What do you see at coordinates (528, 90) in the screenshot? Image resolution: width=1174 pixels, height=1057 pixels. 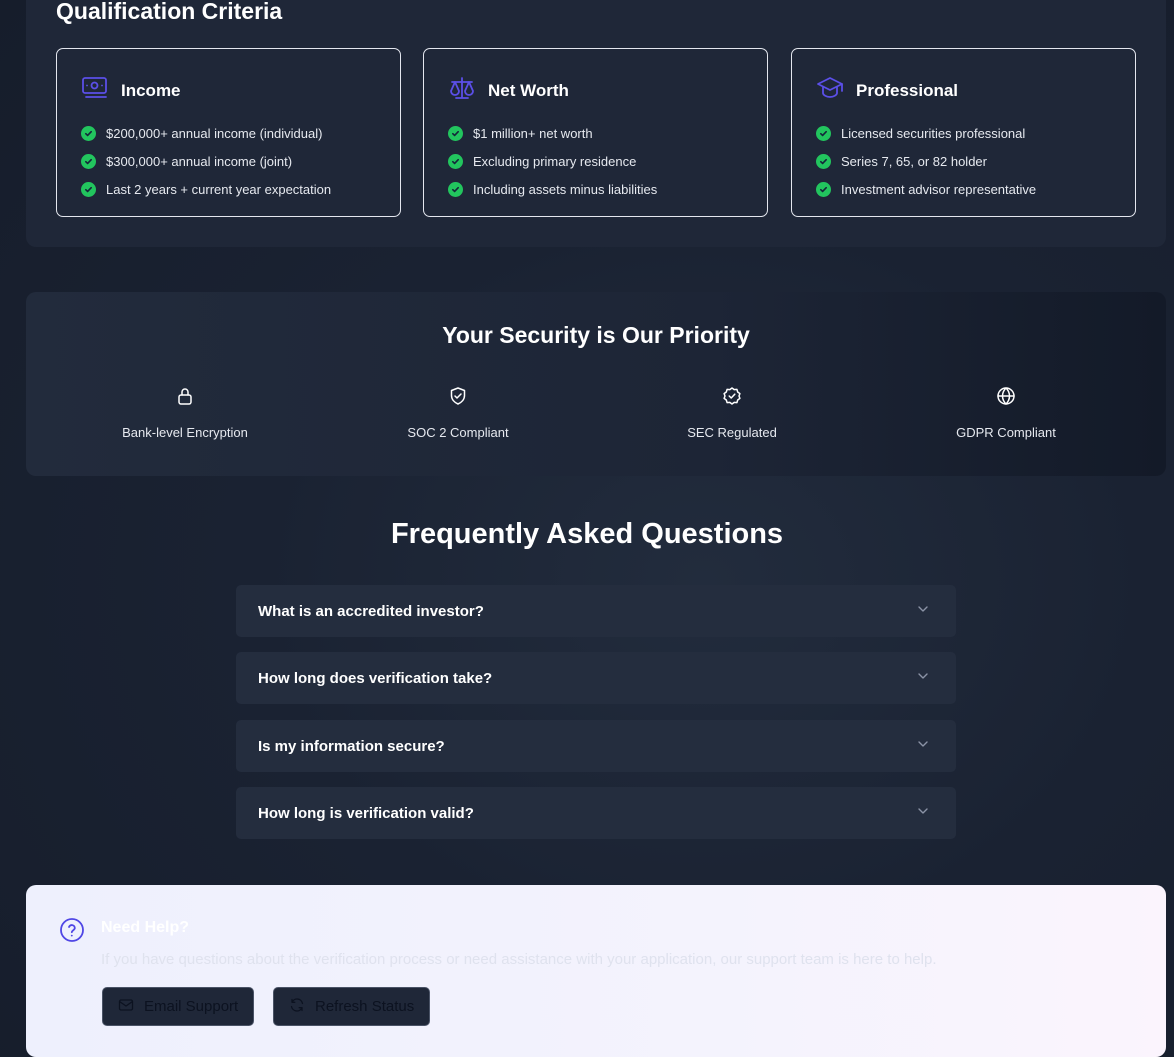 I see `net-worth-card-title: Net Worth` at bounding box center [528, 90].